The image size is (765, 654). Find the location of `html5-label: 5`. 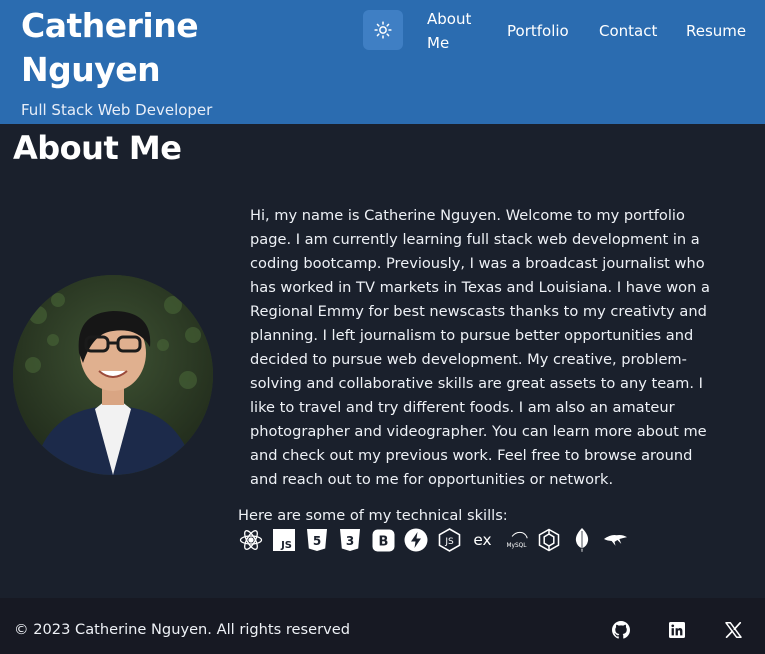

html5-label: 5 is located at coordinates (317, 541).